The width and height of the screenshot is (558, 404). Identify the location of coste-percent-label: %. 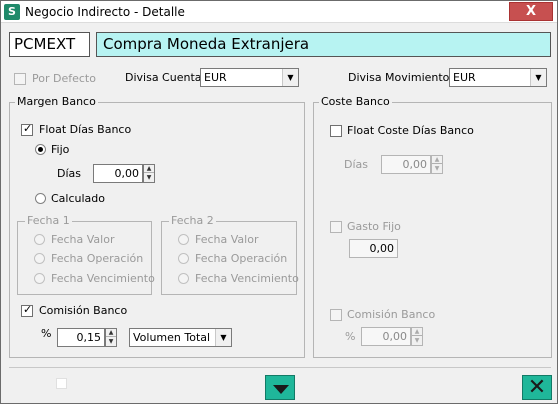
(350, 336).